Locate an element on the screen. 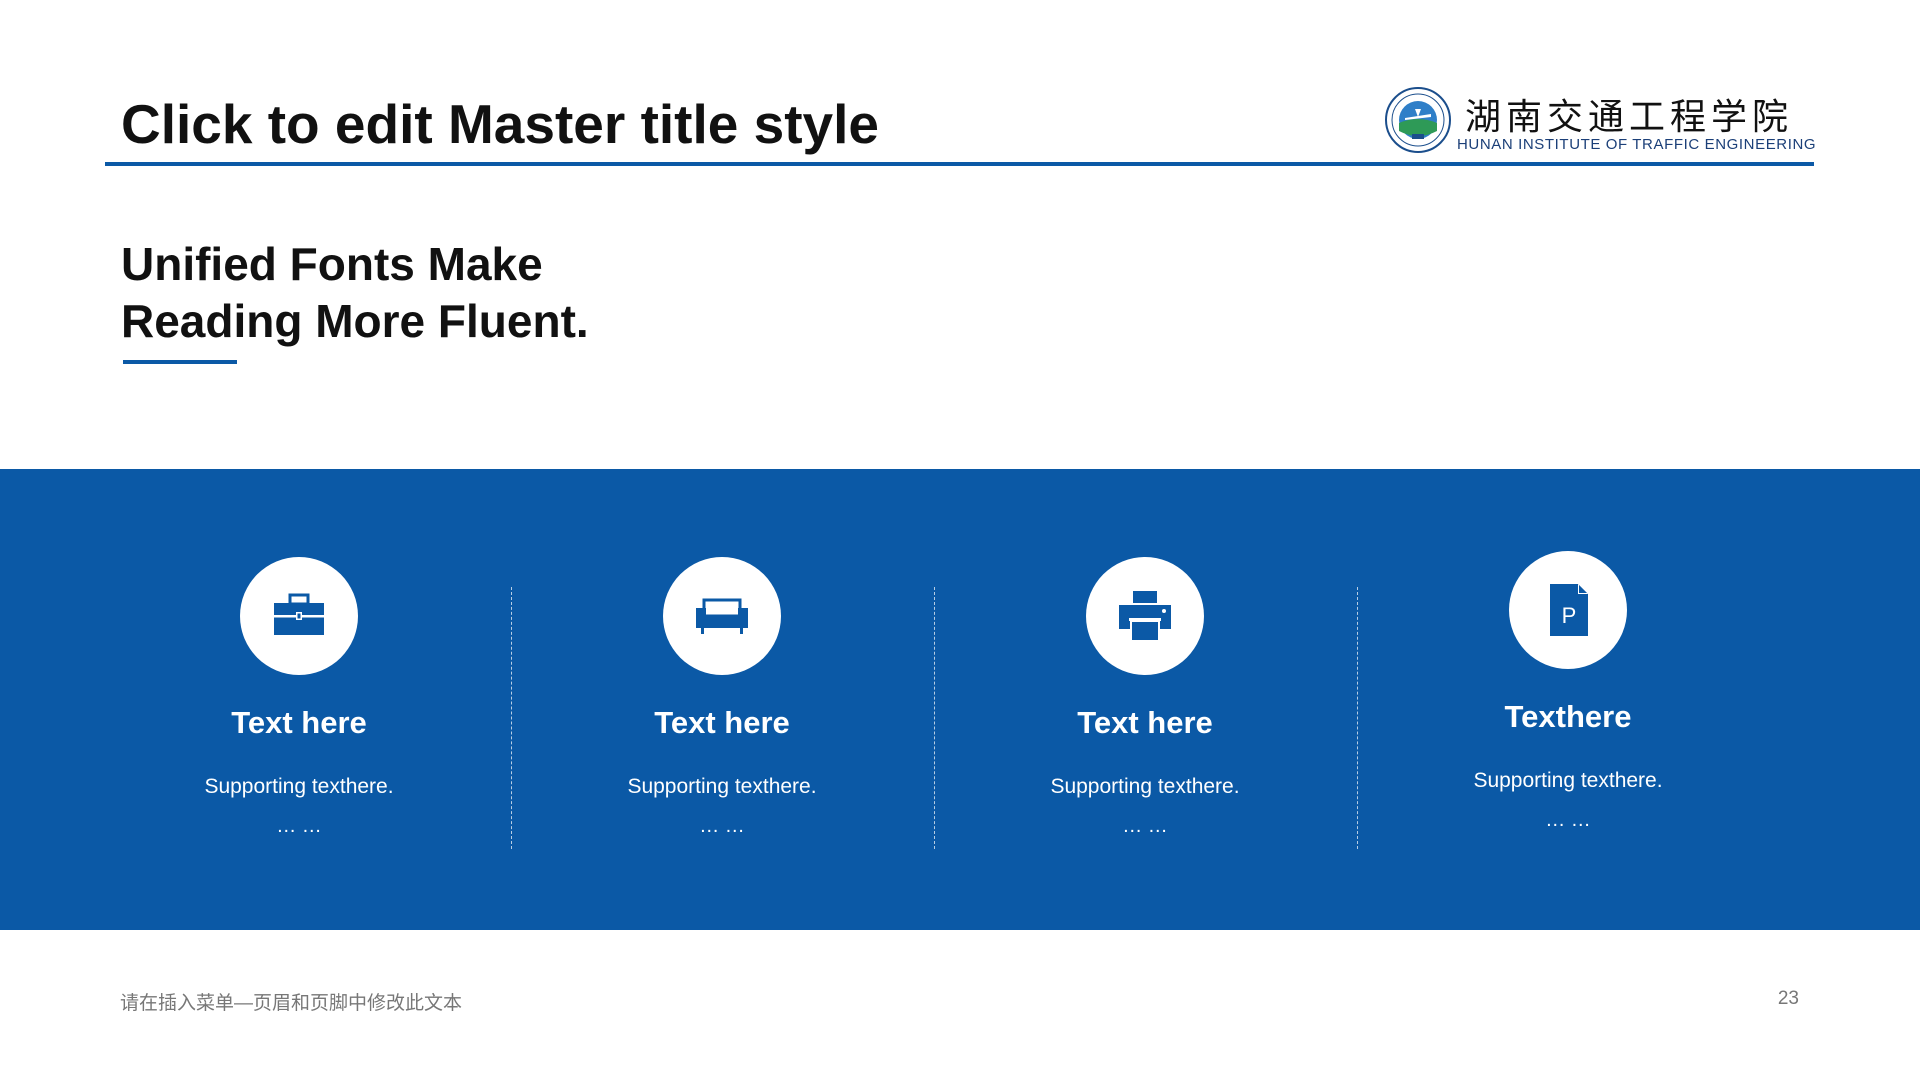 The image size is (1920, 1080). section-subtitle: Unified Fonts Make Reading More Fluent. is located at coordinates (355, 293).